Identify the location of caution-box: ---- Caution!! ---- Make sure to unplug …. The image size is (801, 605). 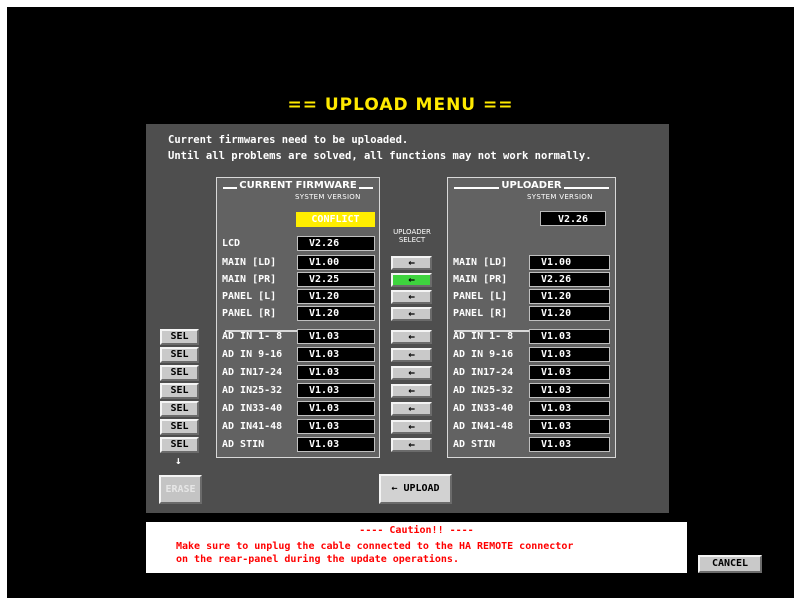
(416, 547).